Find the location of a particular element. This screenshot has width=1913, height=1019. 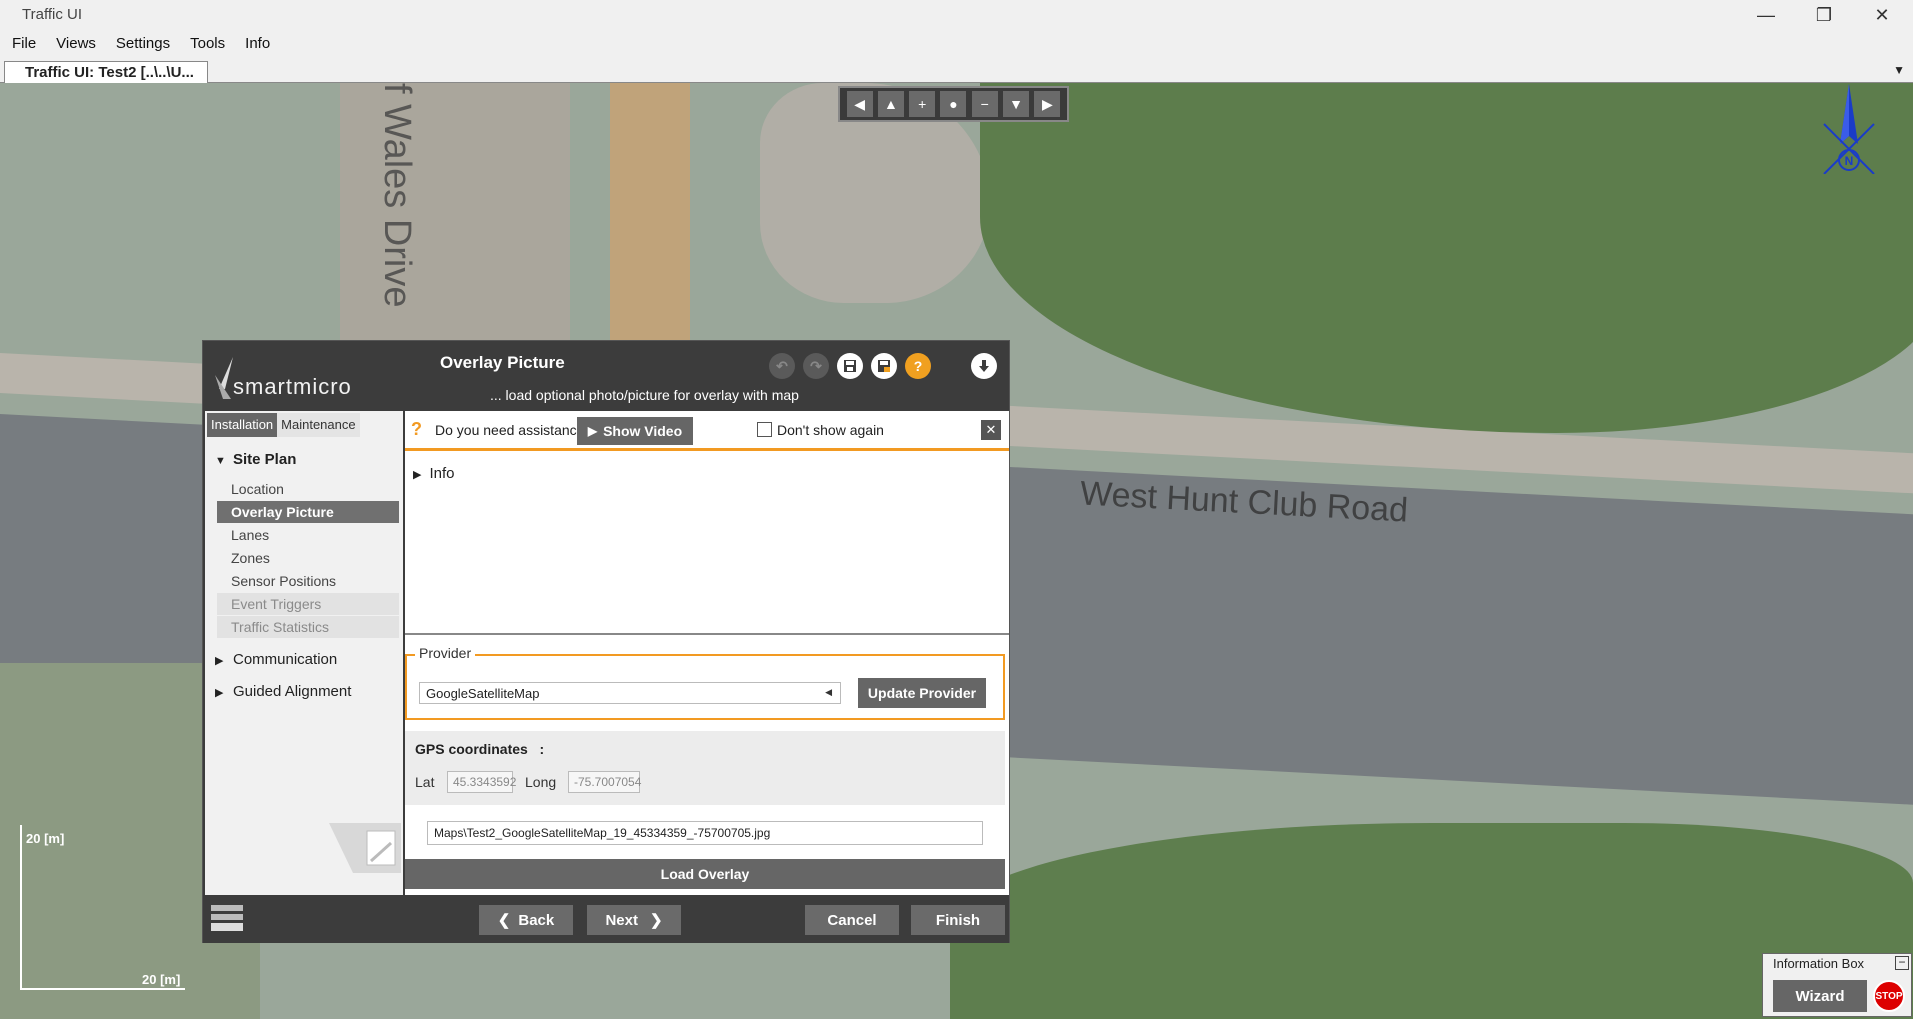

tab-list-dropdown-icon: ▼ is located at coordinates (1899, 70).